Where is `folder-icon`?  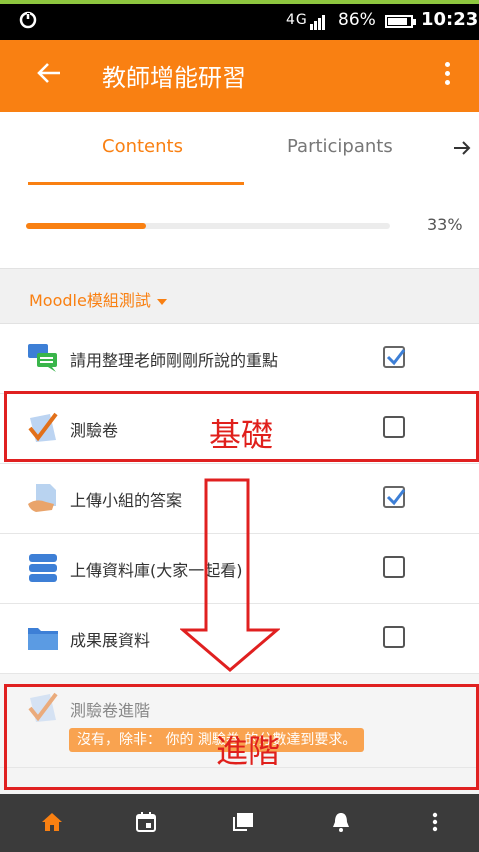 folder-icon is located at coordinates (43, 639).